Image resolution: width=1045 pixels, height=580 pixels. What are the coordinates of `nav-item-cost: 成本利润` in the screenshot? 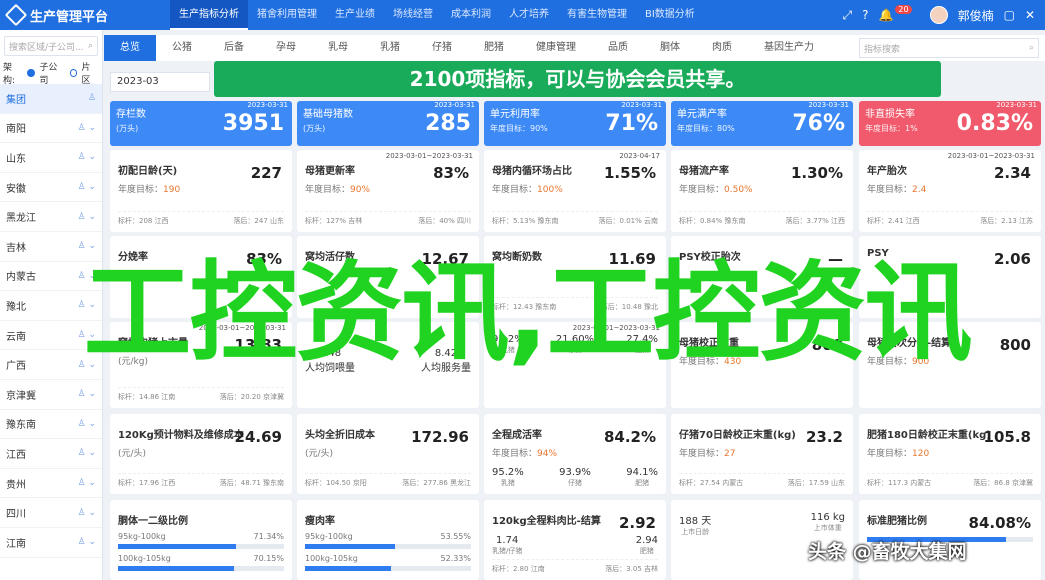 It's located at (471, 15).